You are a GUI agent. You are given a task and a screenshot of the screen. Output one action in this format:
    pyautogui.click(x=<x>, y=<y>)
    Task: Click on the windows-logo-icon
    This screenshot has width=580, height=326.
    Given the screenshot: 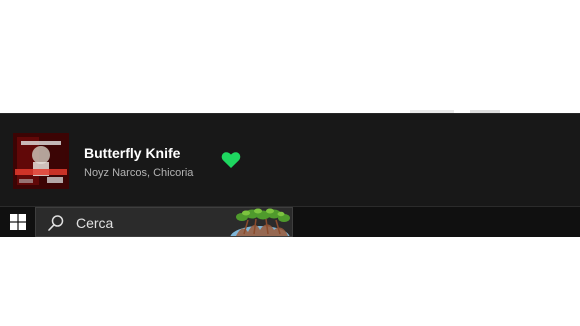 What is the action you would take?
    pyautogui.click(x=17, y=222)
    